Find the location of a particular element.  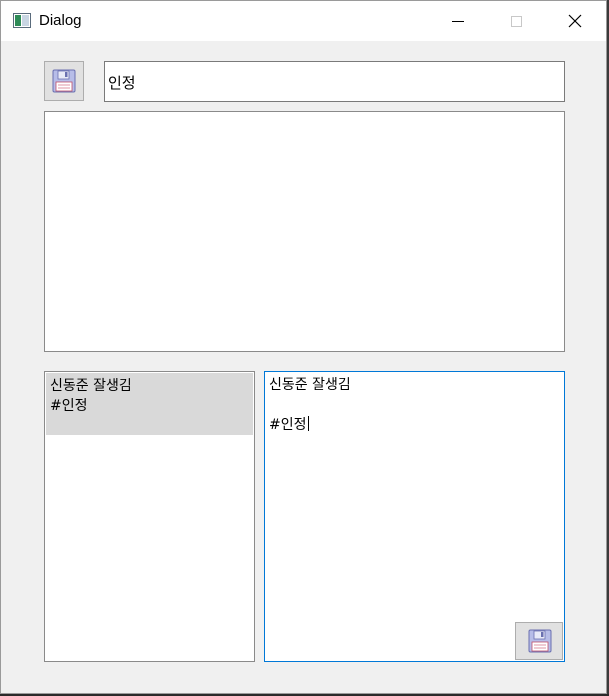

app-window-icon is located at coordinates (22, 20).